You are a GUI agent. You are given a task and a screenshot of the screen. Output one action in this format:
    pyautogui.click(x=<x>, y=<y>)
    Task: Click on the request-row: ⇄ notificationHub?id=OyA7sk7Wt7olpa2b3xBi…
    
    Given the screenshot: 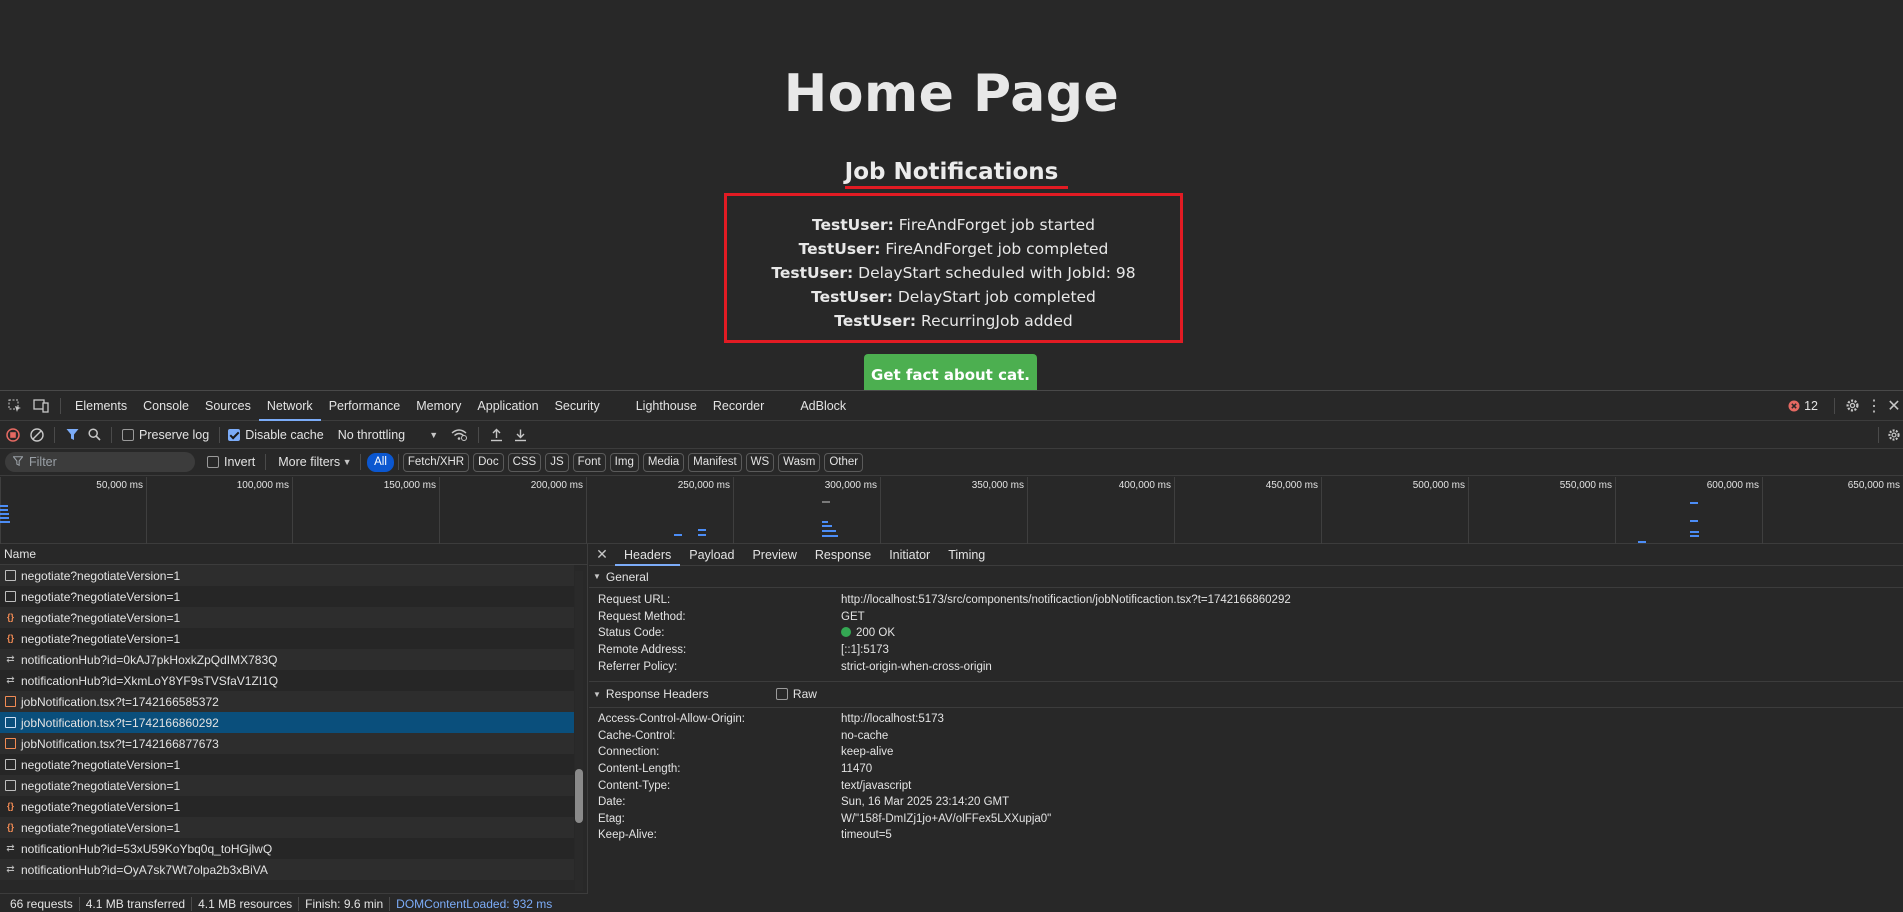 What is the action you would take?
    pyautogui.click(x=287, y=869)
    